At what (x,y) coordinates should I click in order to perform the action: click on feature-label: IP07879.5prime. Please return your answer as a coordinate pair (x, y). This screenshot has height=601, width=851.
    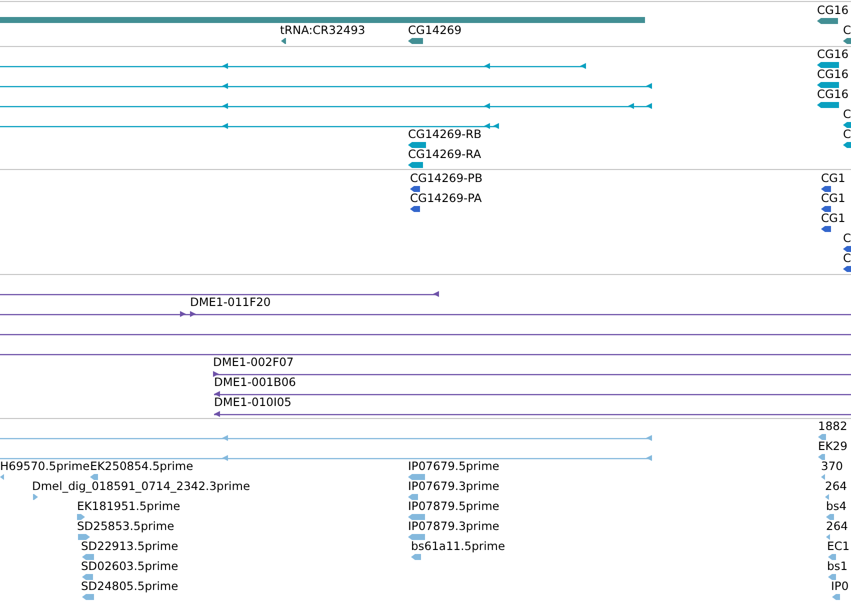
    Looking at the image, I should click on (454, 506).